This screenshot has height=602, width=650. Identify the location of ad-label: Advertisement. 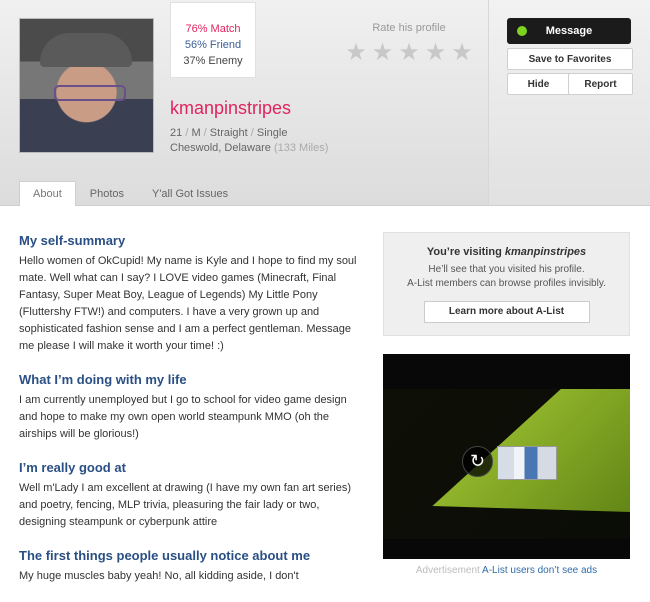
(447, 570).